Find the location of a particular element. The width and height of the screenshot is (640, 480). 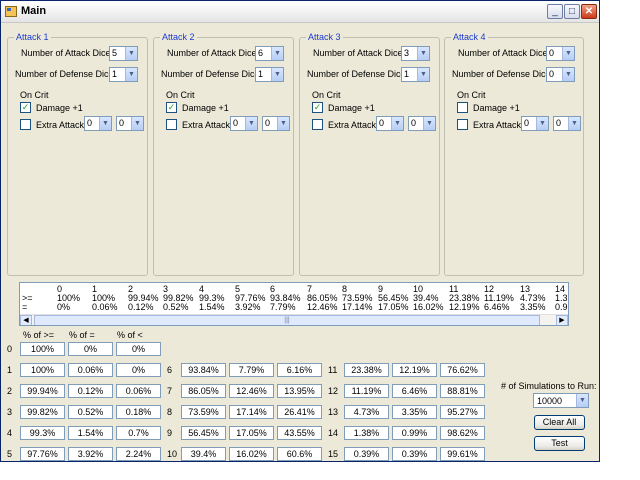

result-eq-field: 1.54% is located at coordinates (90, 433).